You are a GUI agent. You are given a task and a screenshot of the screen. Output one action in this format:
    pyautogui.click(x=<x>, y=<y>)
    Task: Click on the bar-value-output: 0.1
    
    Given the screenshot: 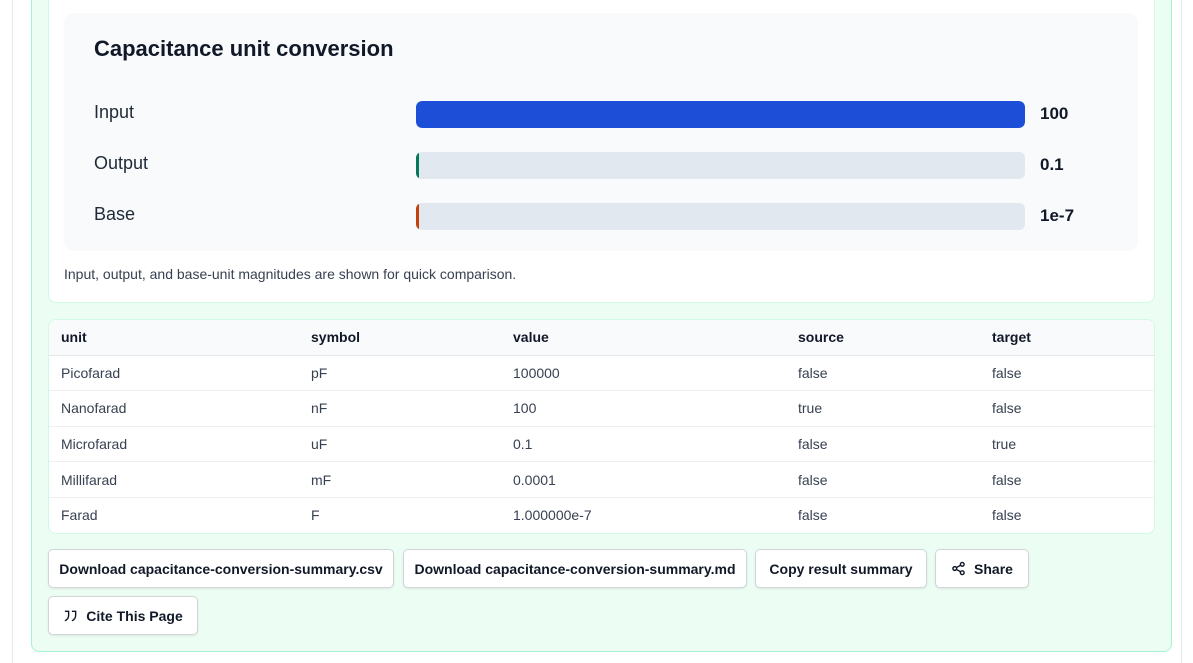 What is the action you would take?
    pyautogui.click(x=1052, y=164)
    